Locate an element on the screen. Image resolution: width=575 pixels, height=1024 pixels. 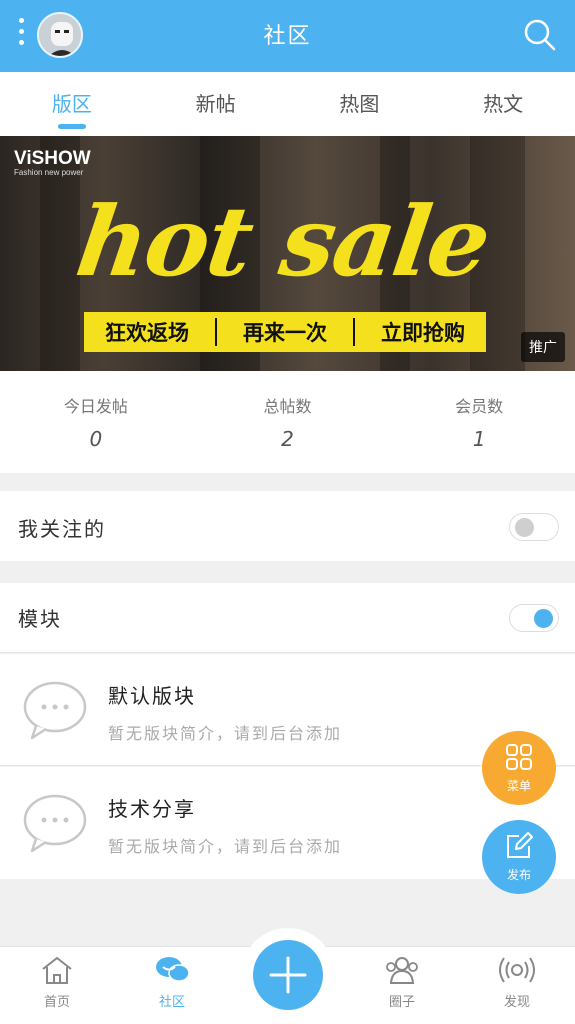
following-label: 我关注的 is located at coordinates (62, 529).